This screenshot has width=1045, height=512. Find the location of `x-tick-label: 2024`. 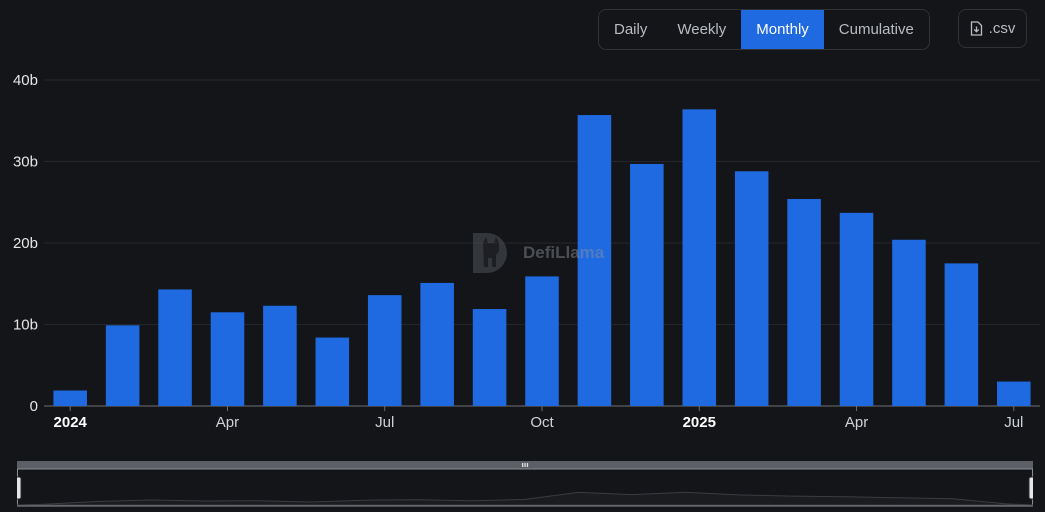

x-tick-label: 2024 is located at coordinates (71, 422).